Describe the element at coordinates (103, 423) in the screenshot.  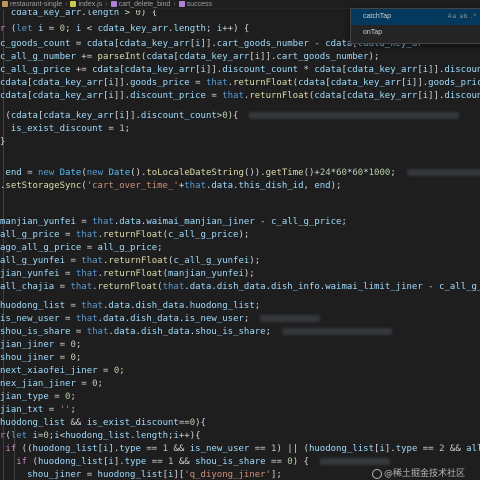
I see `code-line: huodong_list && is_exist_discount==0){` at that location.